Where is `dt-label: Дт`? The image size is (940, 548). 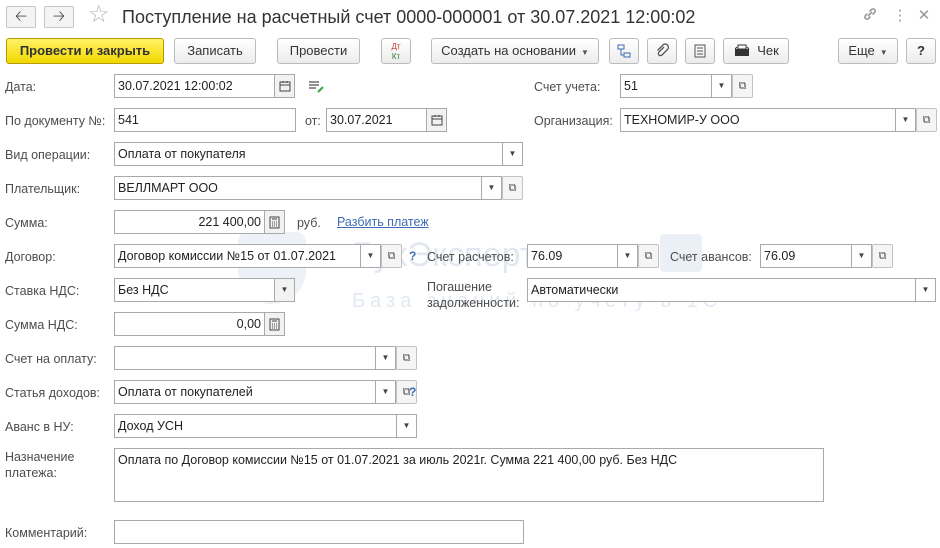 dt-label: Дт is located at coordinates (396, 46).